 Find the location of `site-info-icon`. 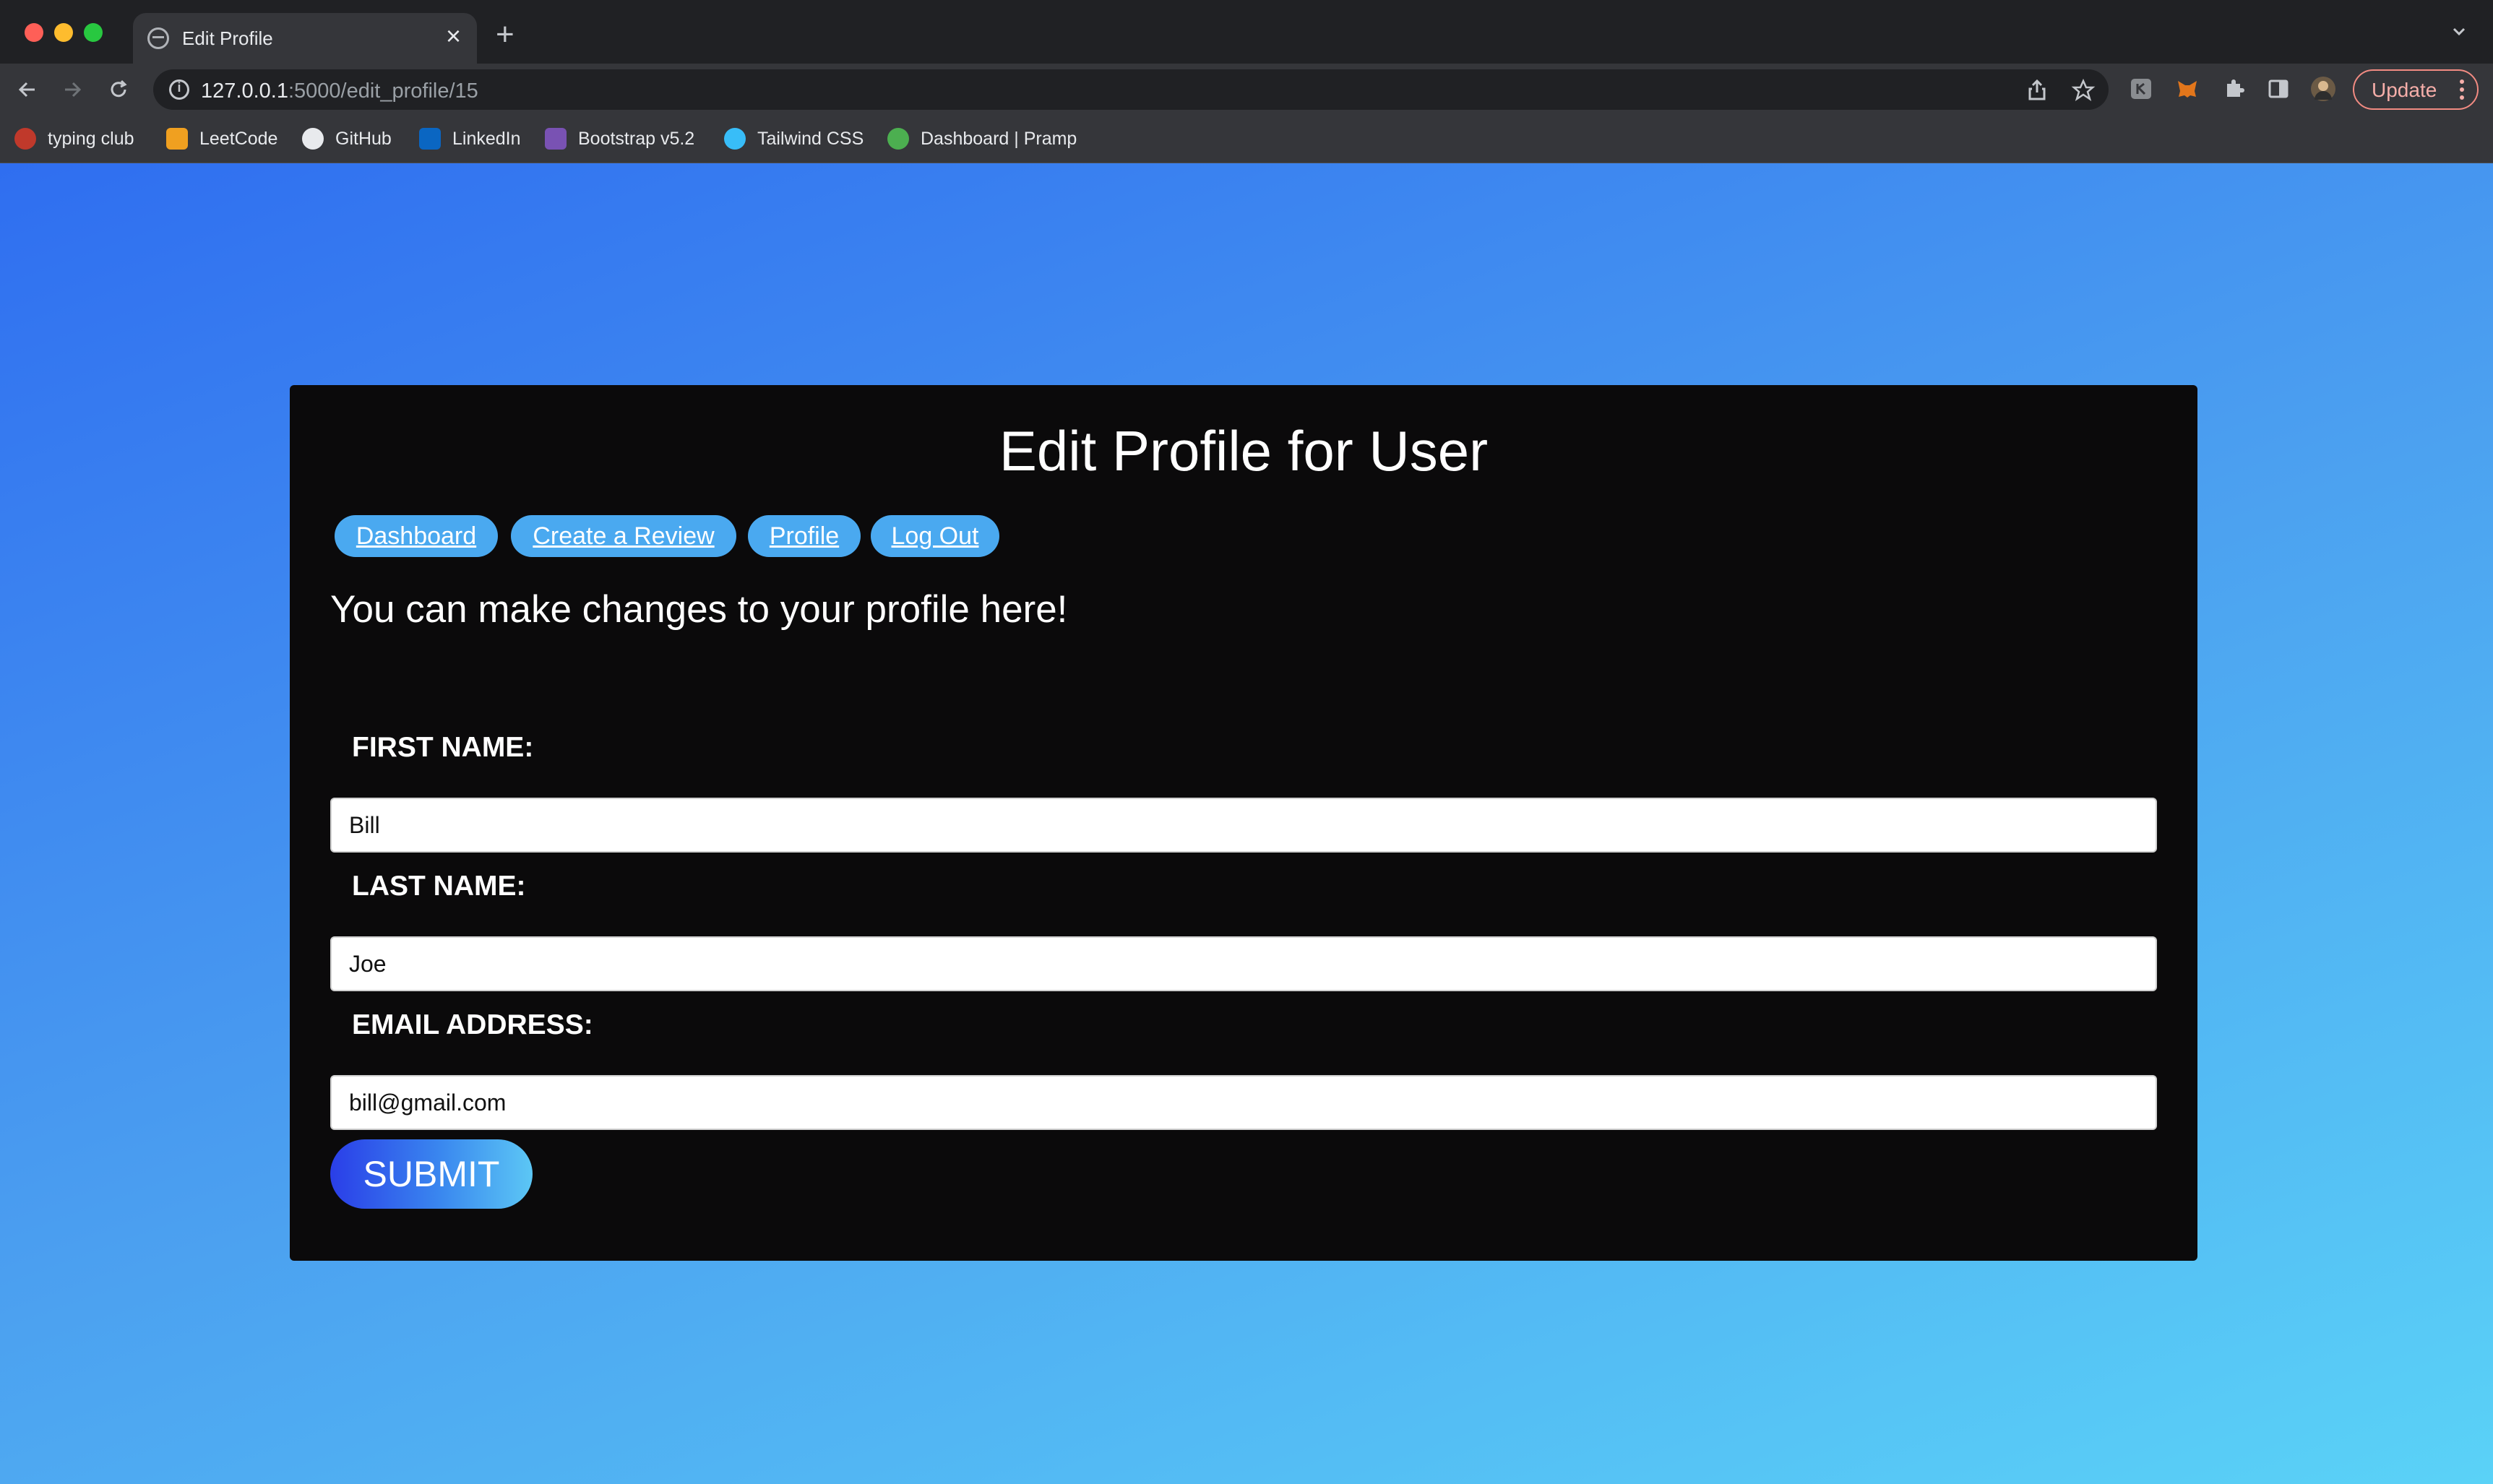

site-info-icon is located at coordinates (179, 89).